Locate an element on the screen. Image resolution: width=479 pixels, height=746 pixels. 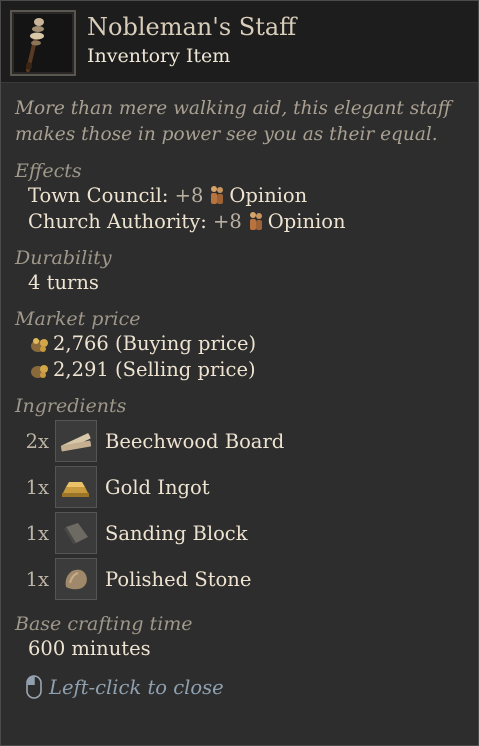
ingredient-row: 1x Polished Stone is located at coordinates (239, 579).